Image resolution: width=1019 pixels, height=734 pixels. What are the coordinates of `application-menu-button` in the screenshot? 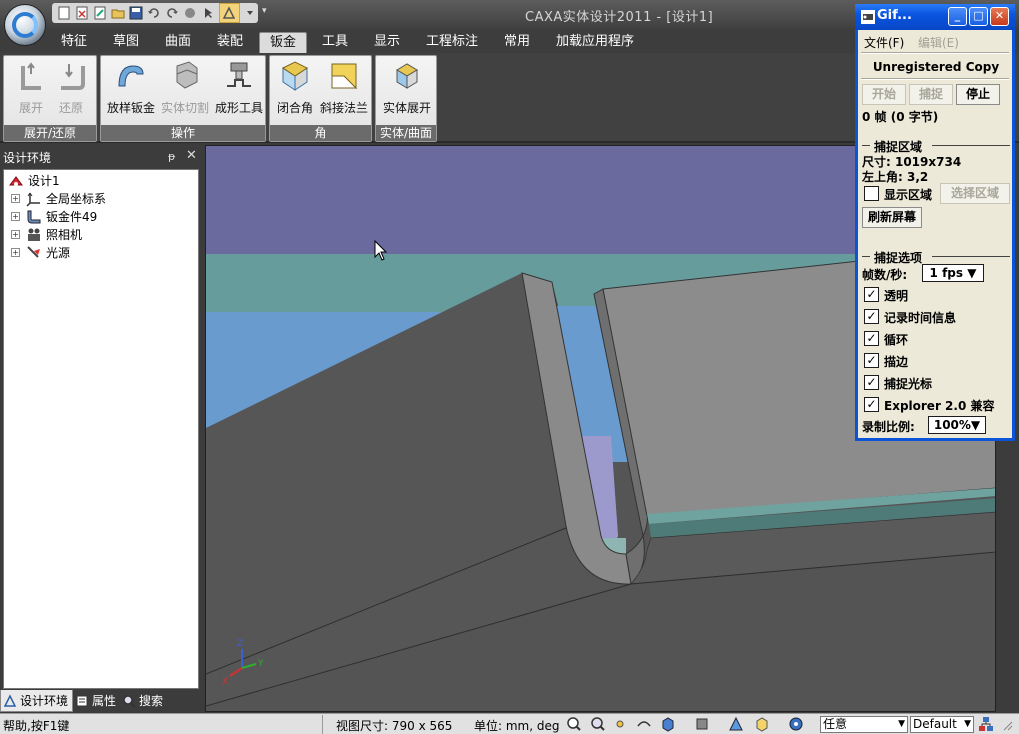 It's located at (25, 25).